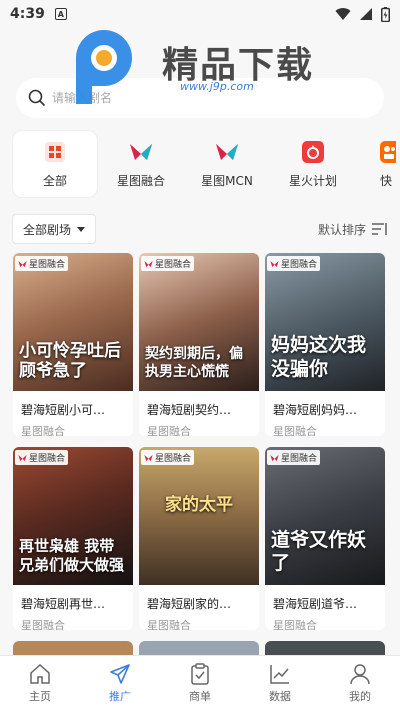 This screenshot has height=711, width=400. What do you see at coordinates (73, 322) in the screenshot?
I see `poster-image: 星图融合 小可怜孕吐后顾爷急了` at bounding box center [73, 322].